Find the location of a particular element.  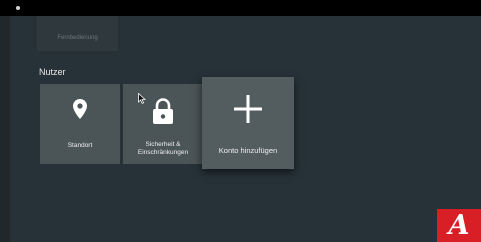

plus-icon is located at coordinates (248, 109).